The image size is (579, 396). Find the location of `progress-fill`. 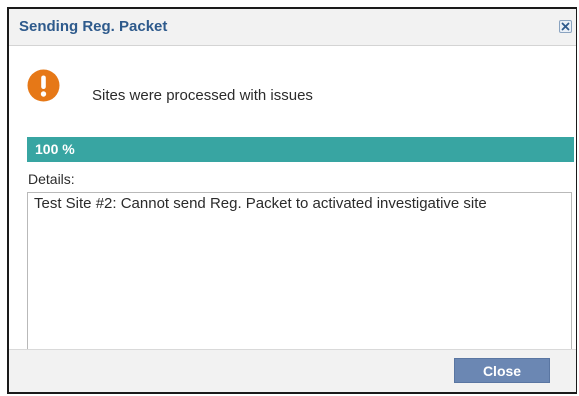

progress-fill is located at coordinates (300, 149).